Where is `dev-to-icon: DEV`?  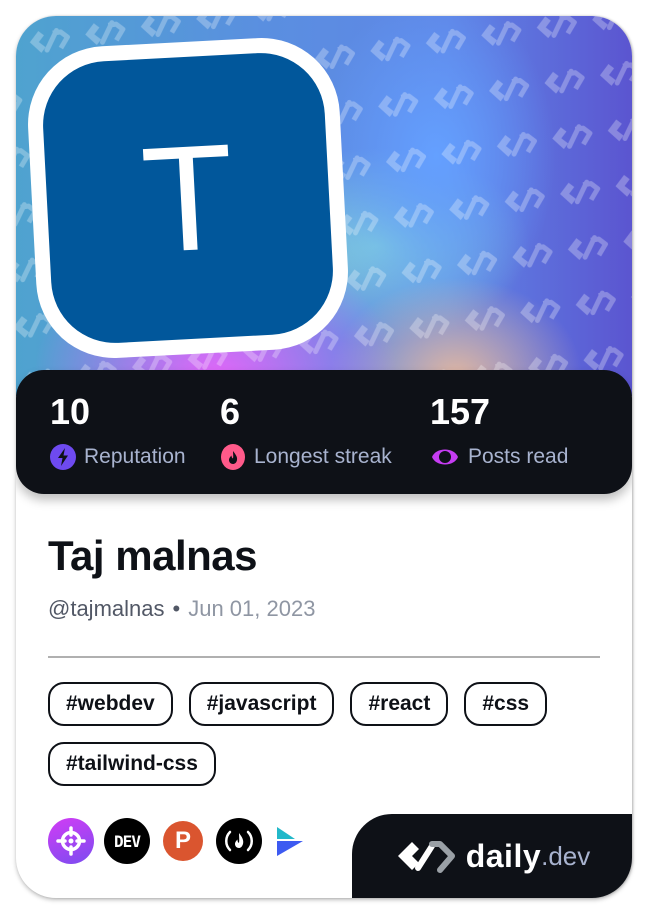 dev-to-icon: DEV is located at coordinates (127, 841).